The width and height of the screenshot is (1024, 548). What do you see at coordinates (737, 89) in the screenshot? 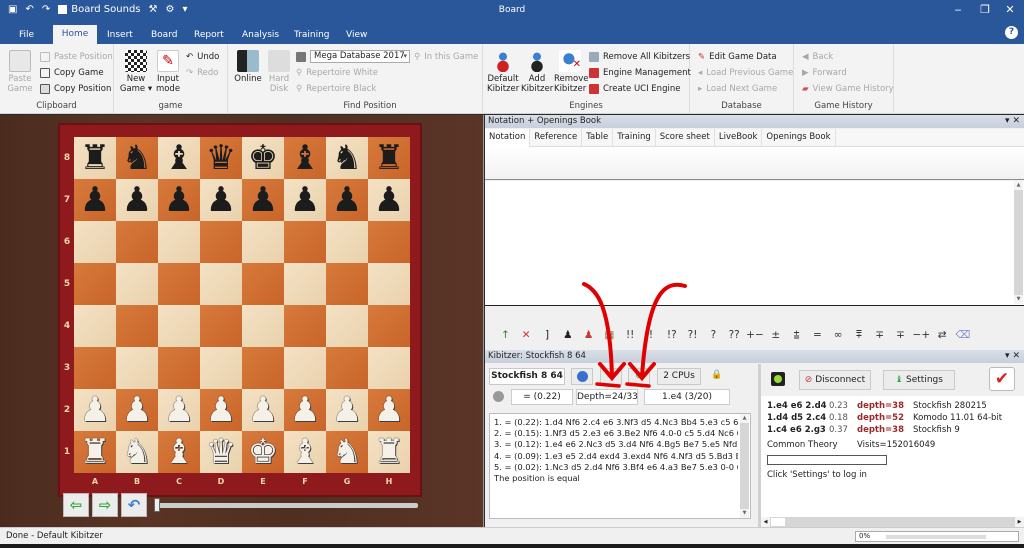
I see `load-next-game-button: ▸ Load Next Game` at bounding box center [737, 89].